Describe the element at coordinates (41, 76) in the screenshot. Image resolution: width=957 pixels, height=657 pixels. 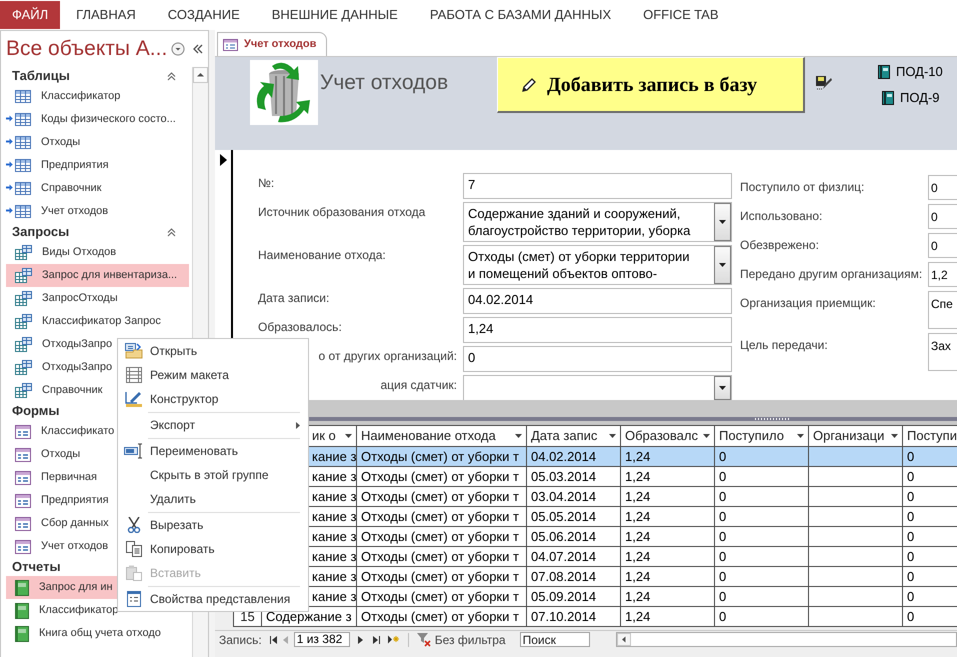
I see `group-header: Таблицы` at that location.